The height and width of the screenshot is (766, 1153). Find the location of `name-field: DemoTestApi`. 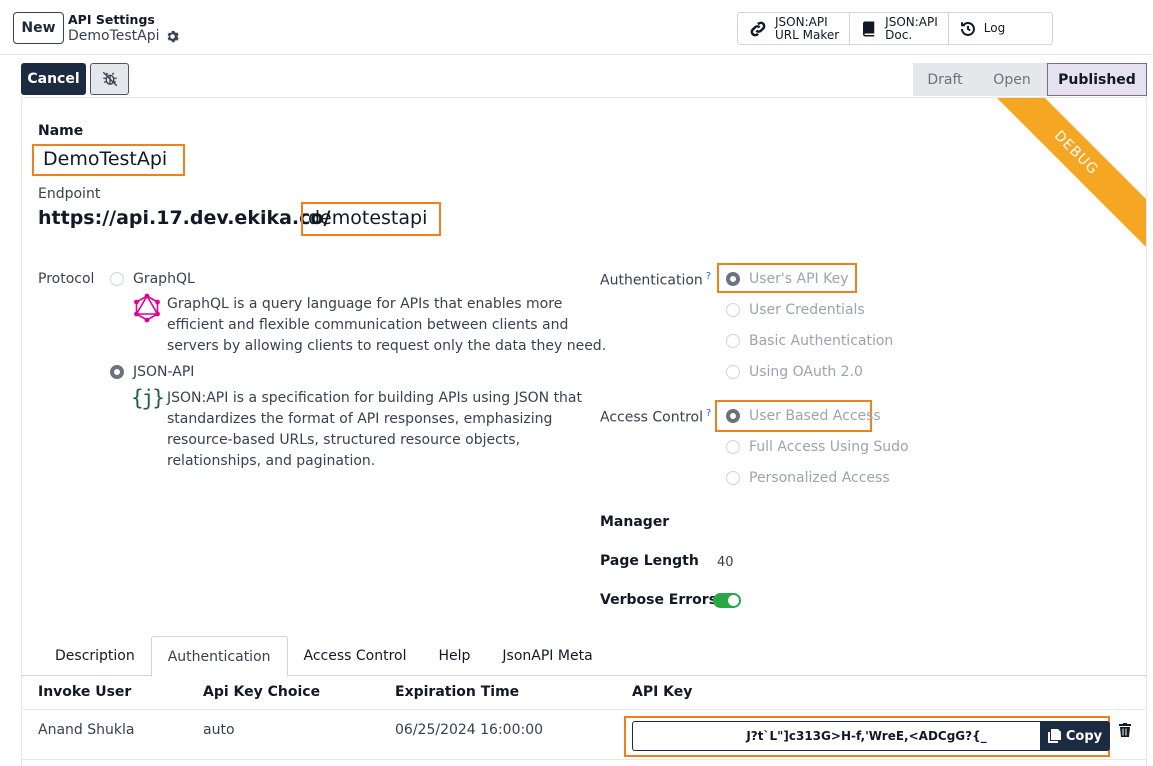

name-field: DemoTestApi is located at coordinates (108, 160).